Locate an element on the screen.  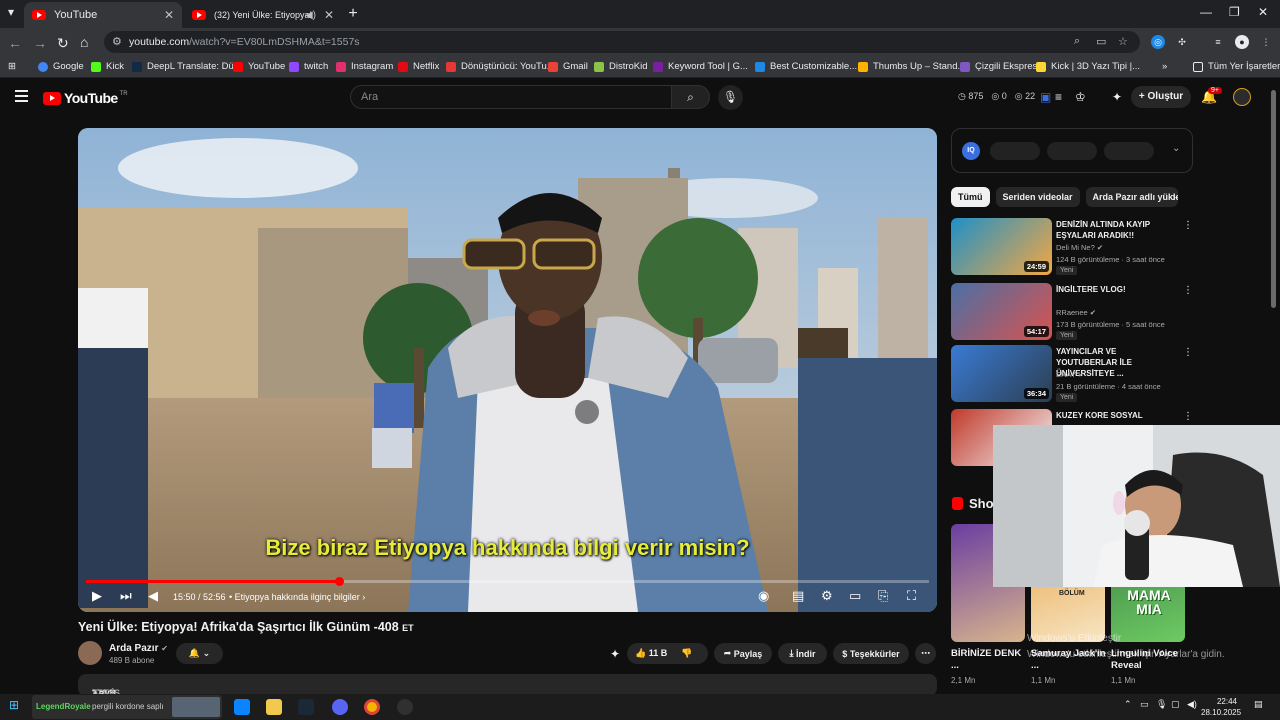
forward-icon: → is located at coordinates (40, 43).